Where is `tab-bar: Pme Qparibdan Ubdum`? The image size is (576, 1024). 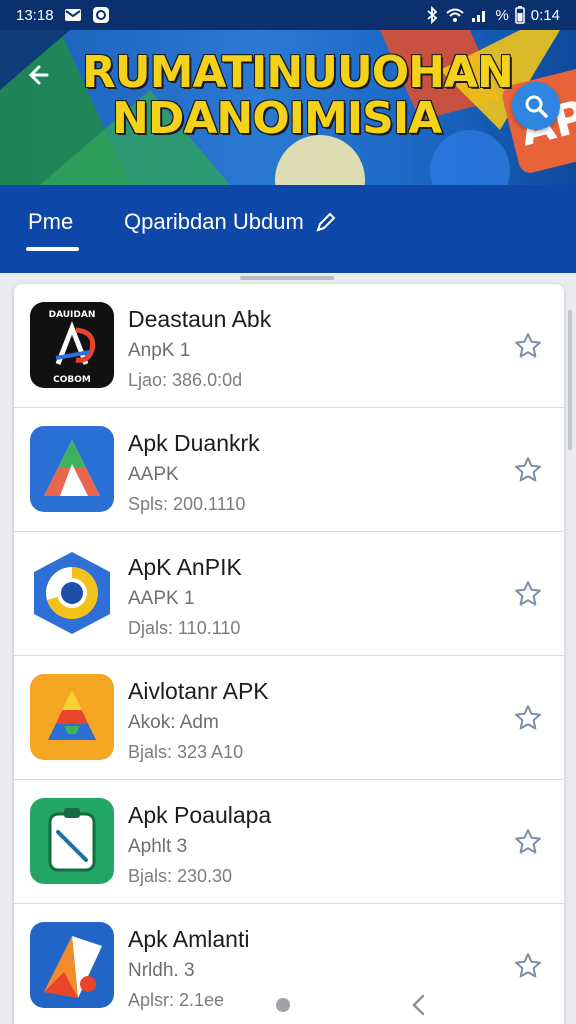 tab-bar: Pme Qparibdan Ubdum is located at coordinates (288, 229).